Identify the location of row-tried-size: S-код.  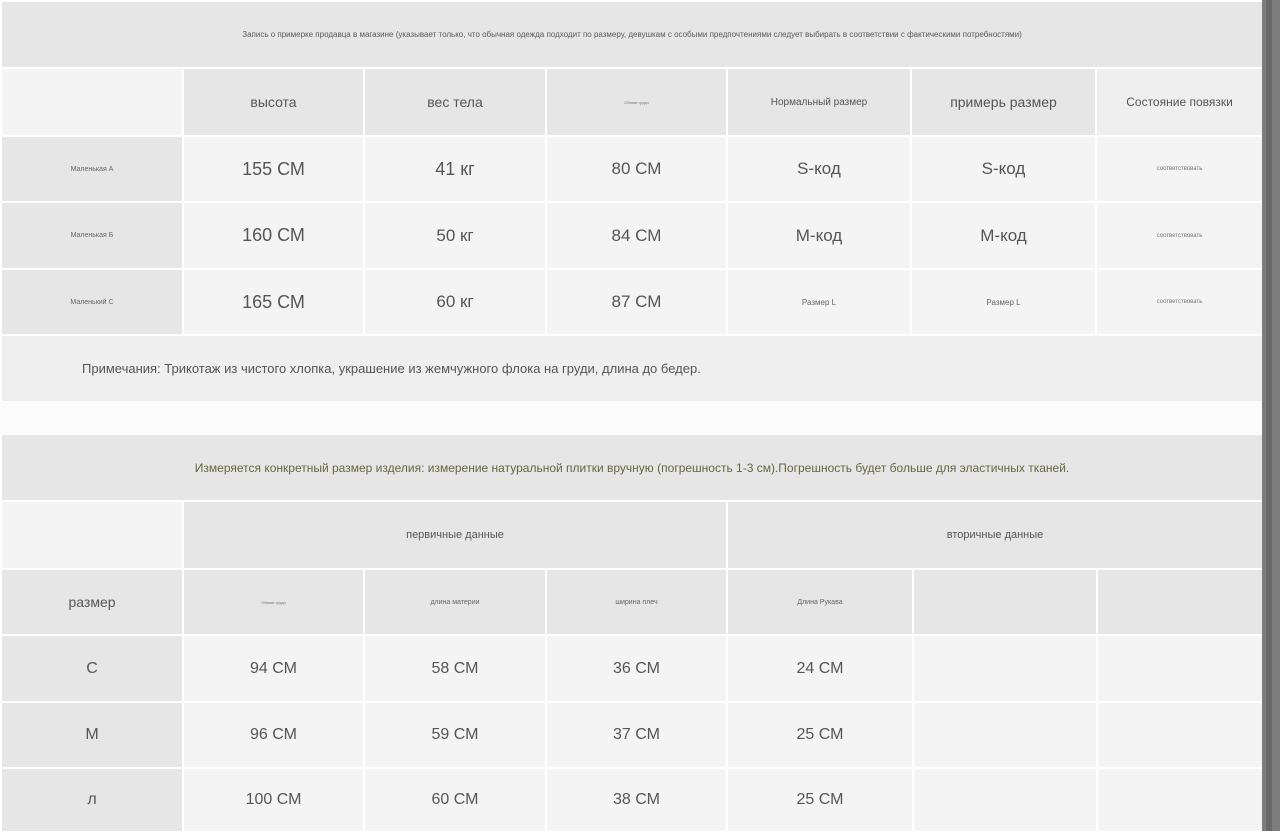
(1003, 169).